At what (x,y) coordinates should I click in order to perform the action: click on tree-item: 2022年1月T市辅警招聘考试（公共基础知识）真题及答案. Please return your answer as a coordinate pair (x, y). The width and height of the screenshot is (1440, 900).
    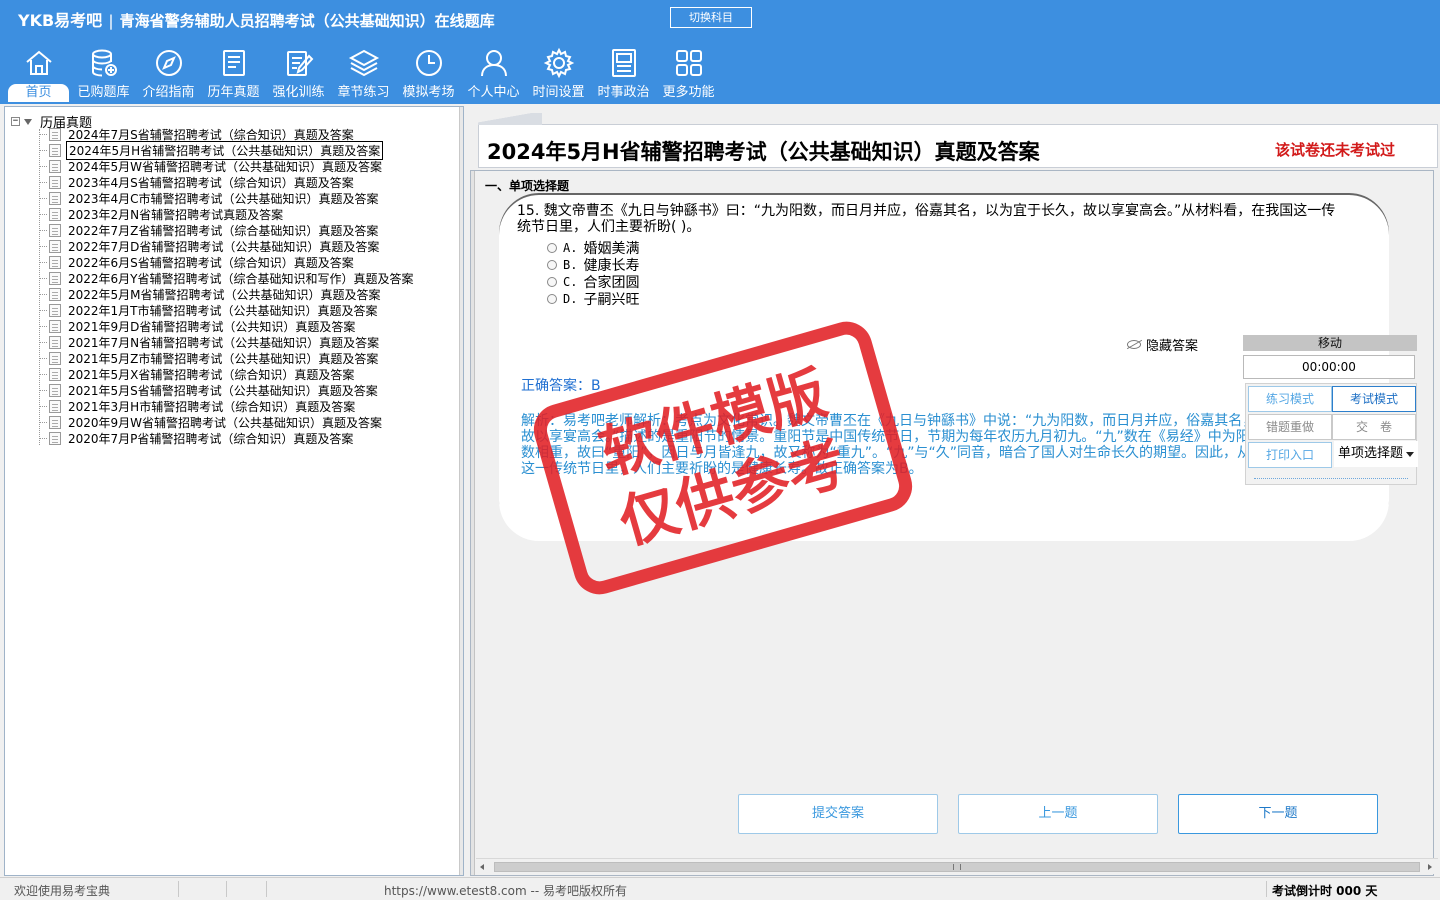
    Looking at the image, I should click on (227, 310).